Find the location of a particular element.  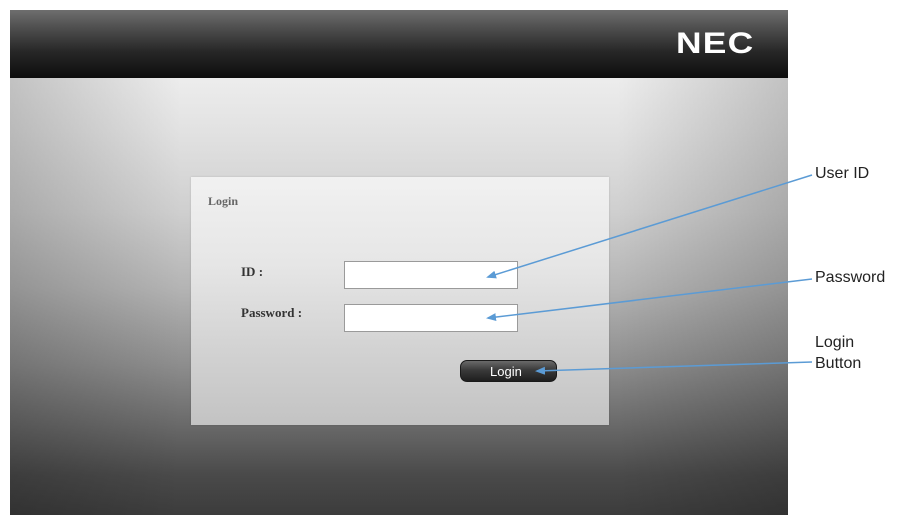

nec-logo: NEC is located at coordinates (714, 43).